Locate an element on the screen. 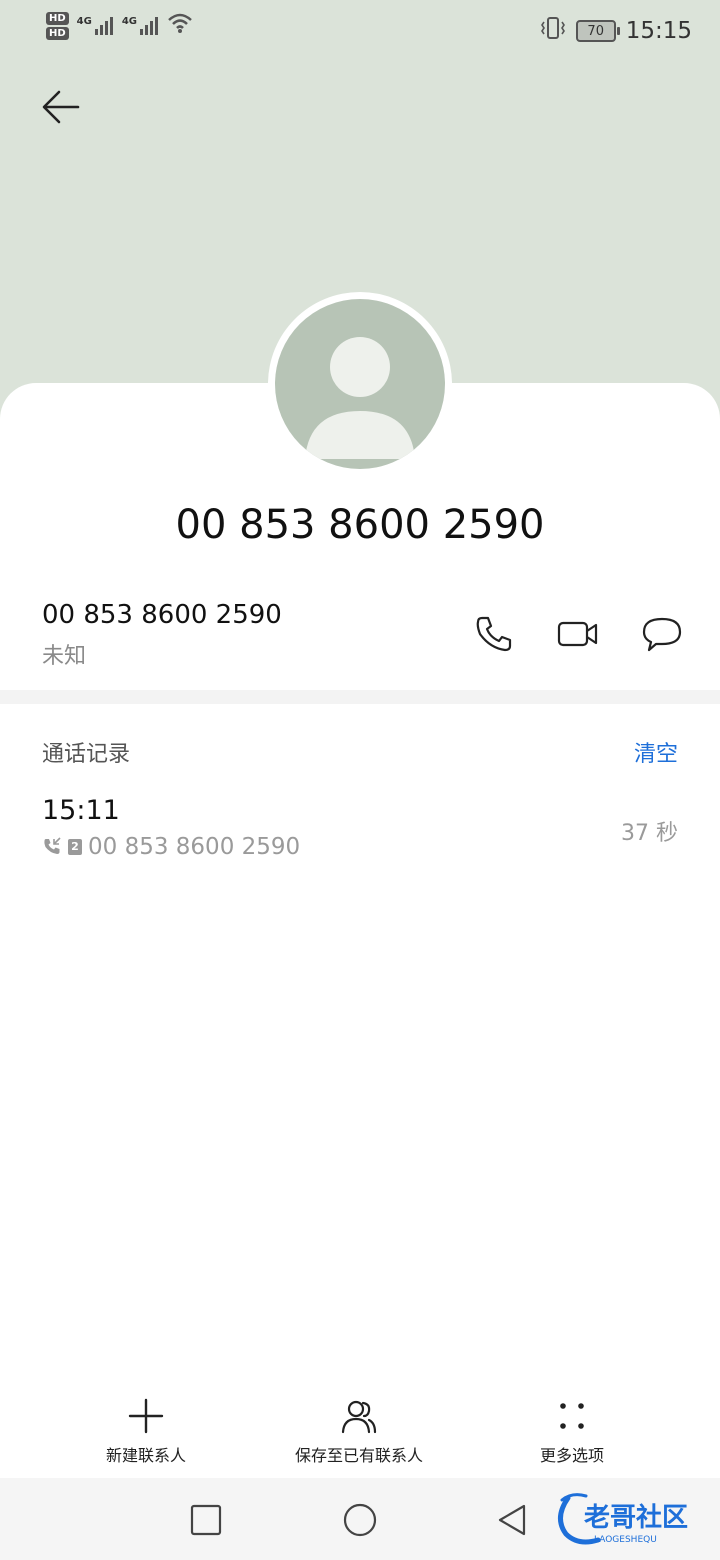 This screenshot has height=1560, width=720. vibrate-icon is located at coordinates (553, 31).